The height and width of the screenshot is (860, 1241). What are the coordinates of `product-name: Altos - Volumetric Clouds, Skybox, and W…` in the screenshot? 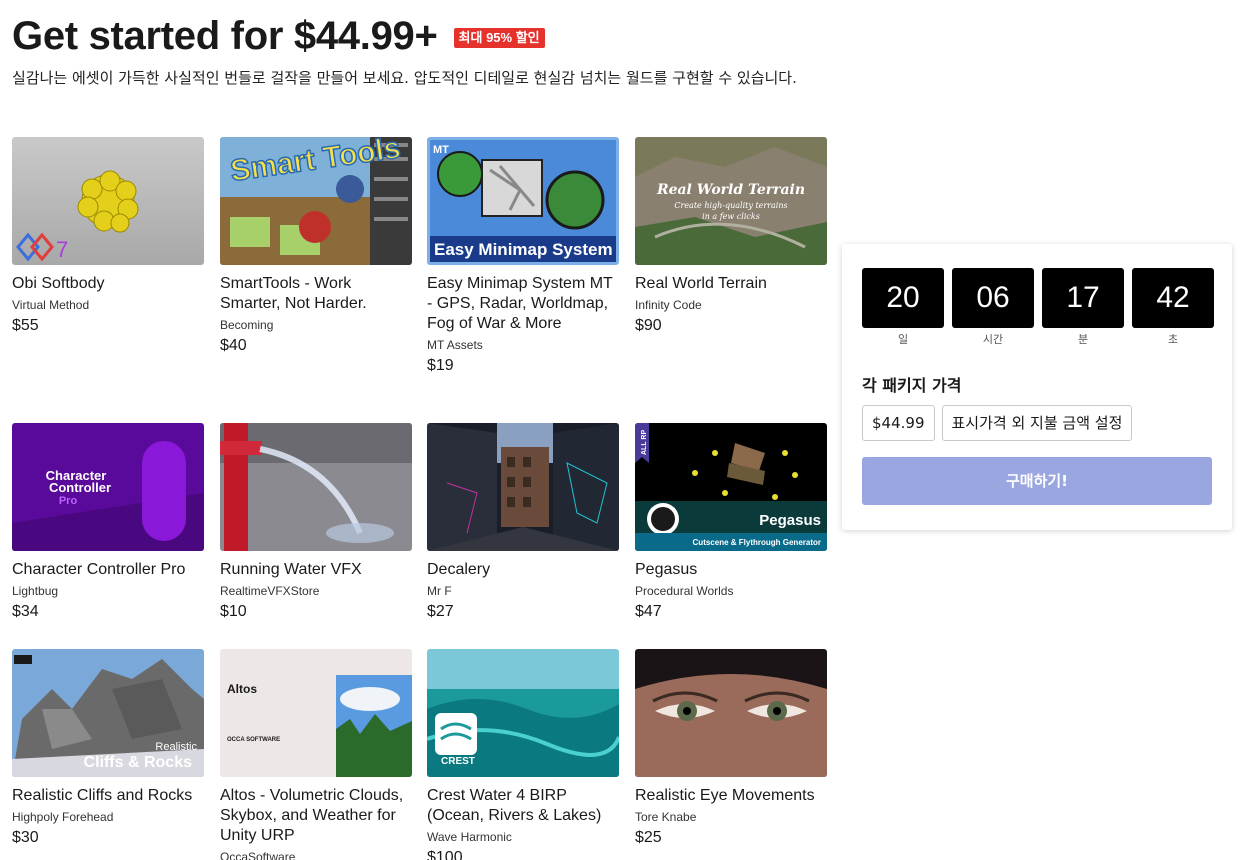 It's located at (316, 816).